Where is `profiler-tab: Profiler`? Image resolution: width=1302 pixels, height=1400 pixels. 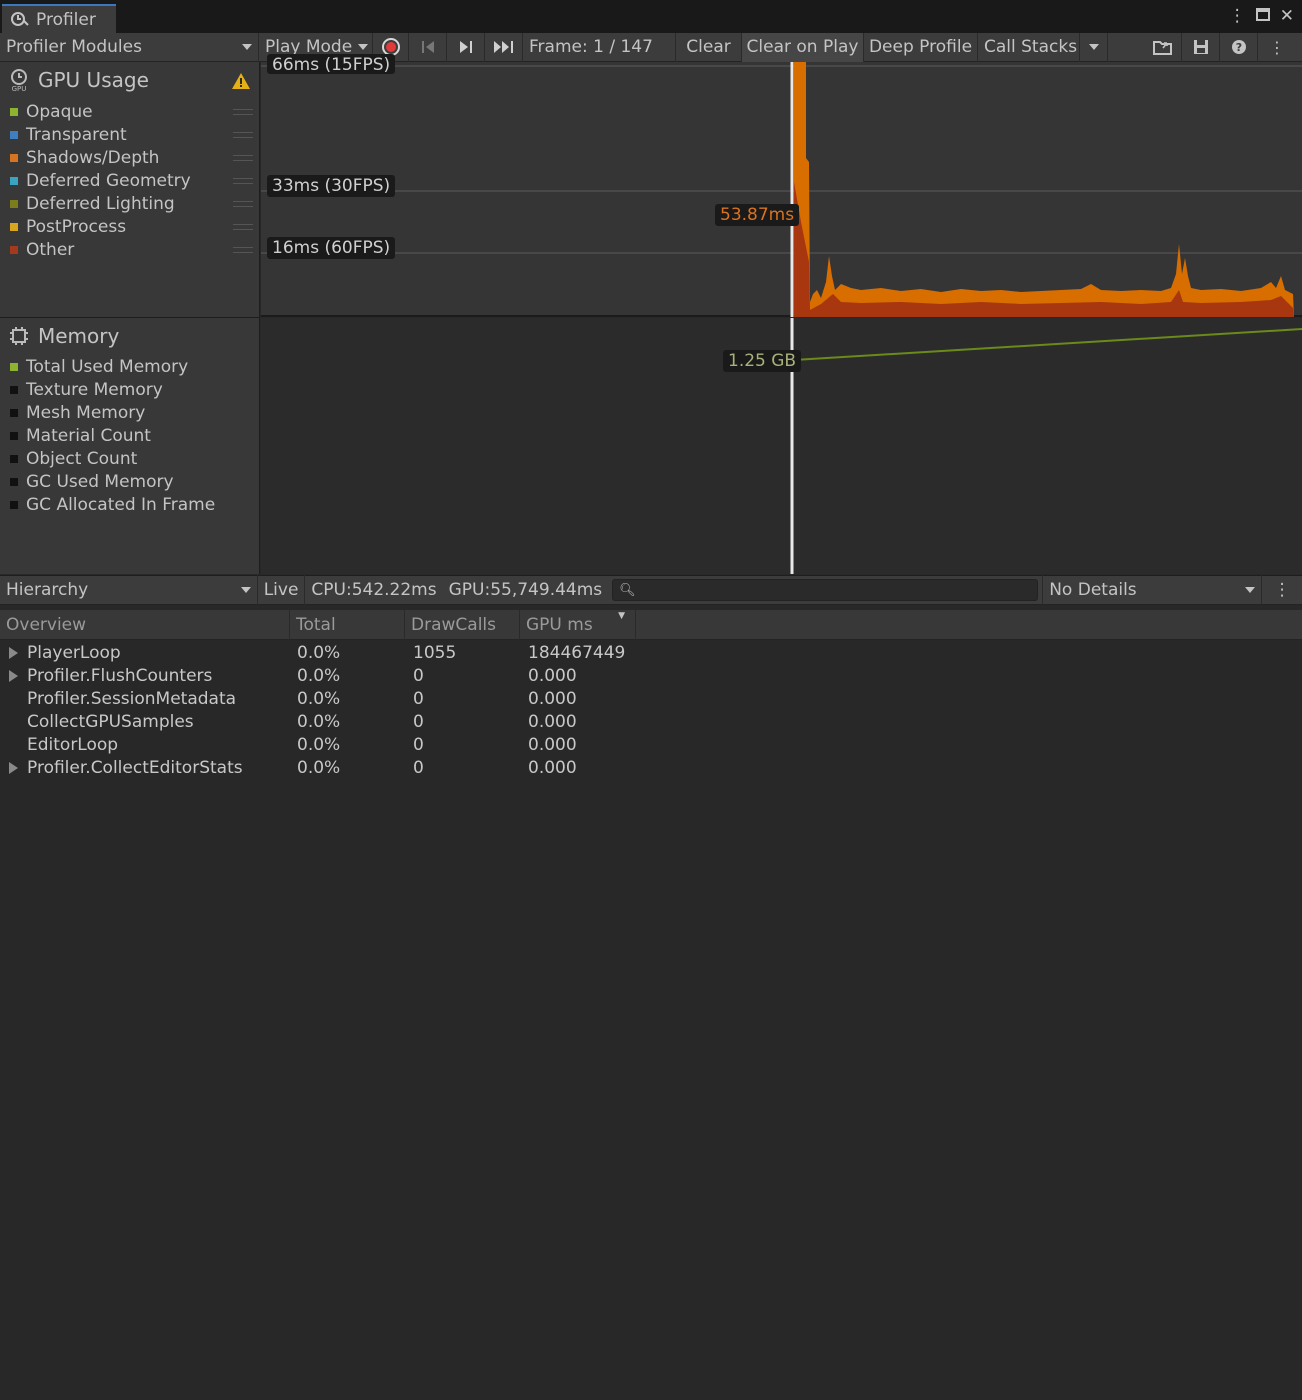 profiler-tab: Profiler is located at coordinates (59, 19).